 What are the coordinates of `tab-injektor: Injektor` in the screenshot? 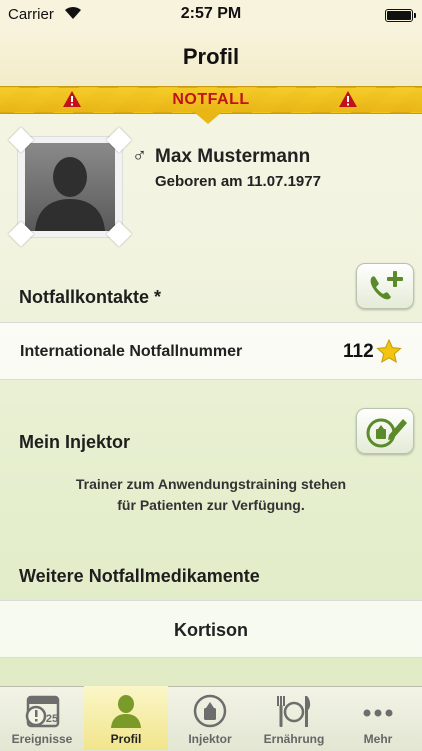 It's located at (210, 718).